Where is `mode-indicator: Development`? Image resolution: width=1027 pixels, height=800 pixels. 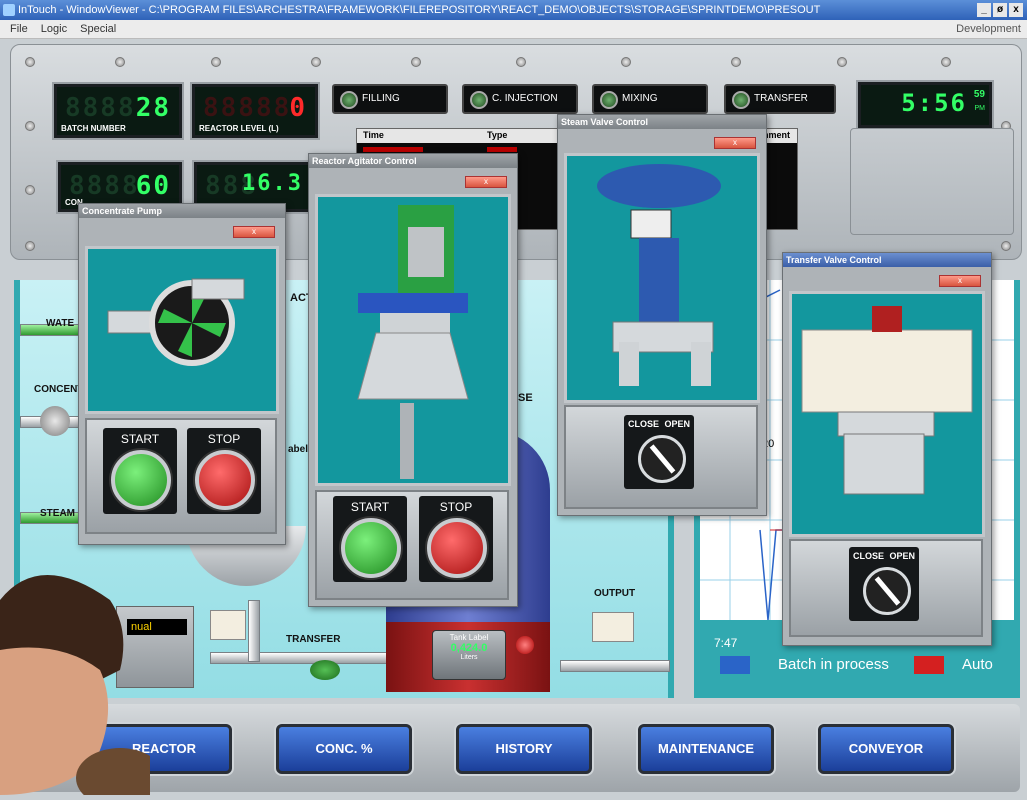 mode-indicator: Development is located at coordinates (988, 29).